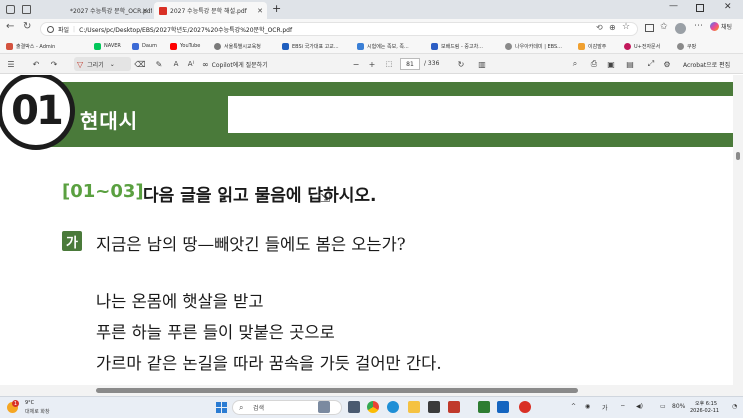  Describe the element at coordinates (393, 407) in the screenshot. I see `edge-icon` at that location.